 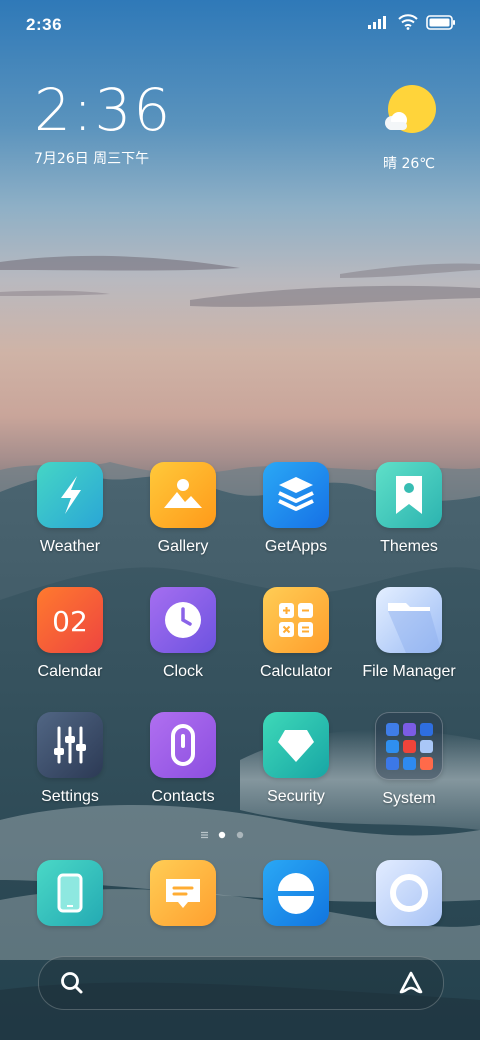 I want to click on calculator-app-icon, so click(x=296, y=620).